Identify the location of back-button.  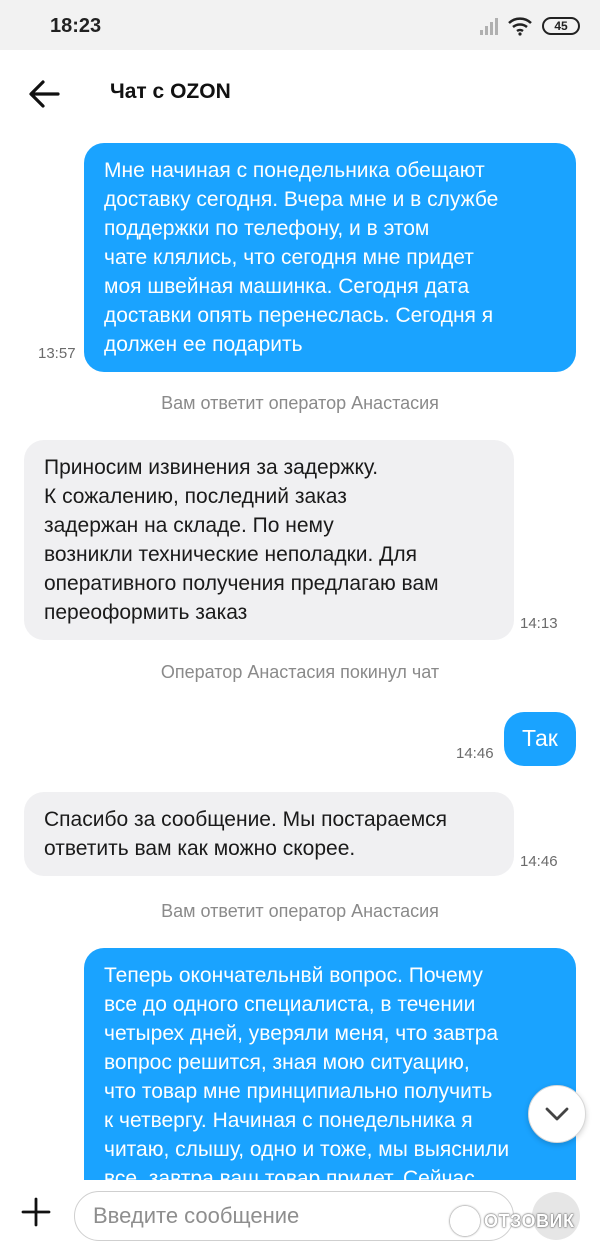
(44, 94).